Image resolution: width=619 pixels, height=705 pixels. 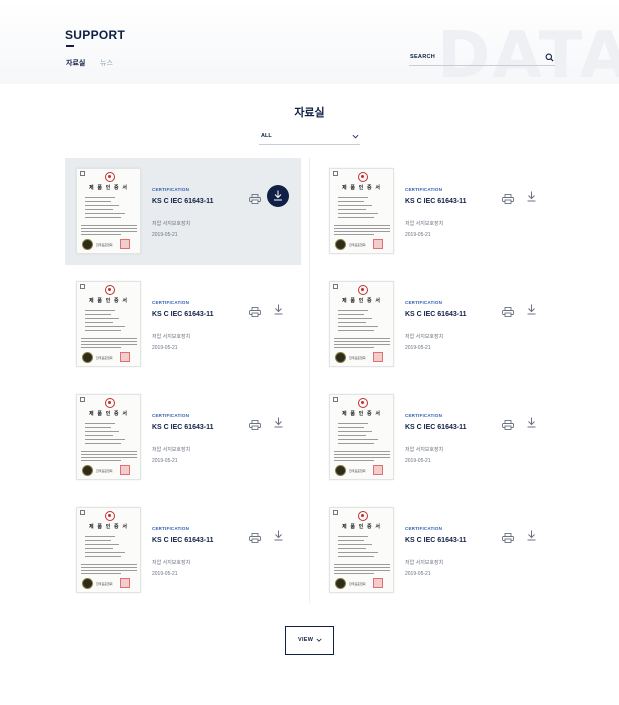 What do you see at coordinates (278, 196) in the screenshot?
I see `download-button` at bounding box center [278, 196].